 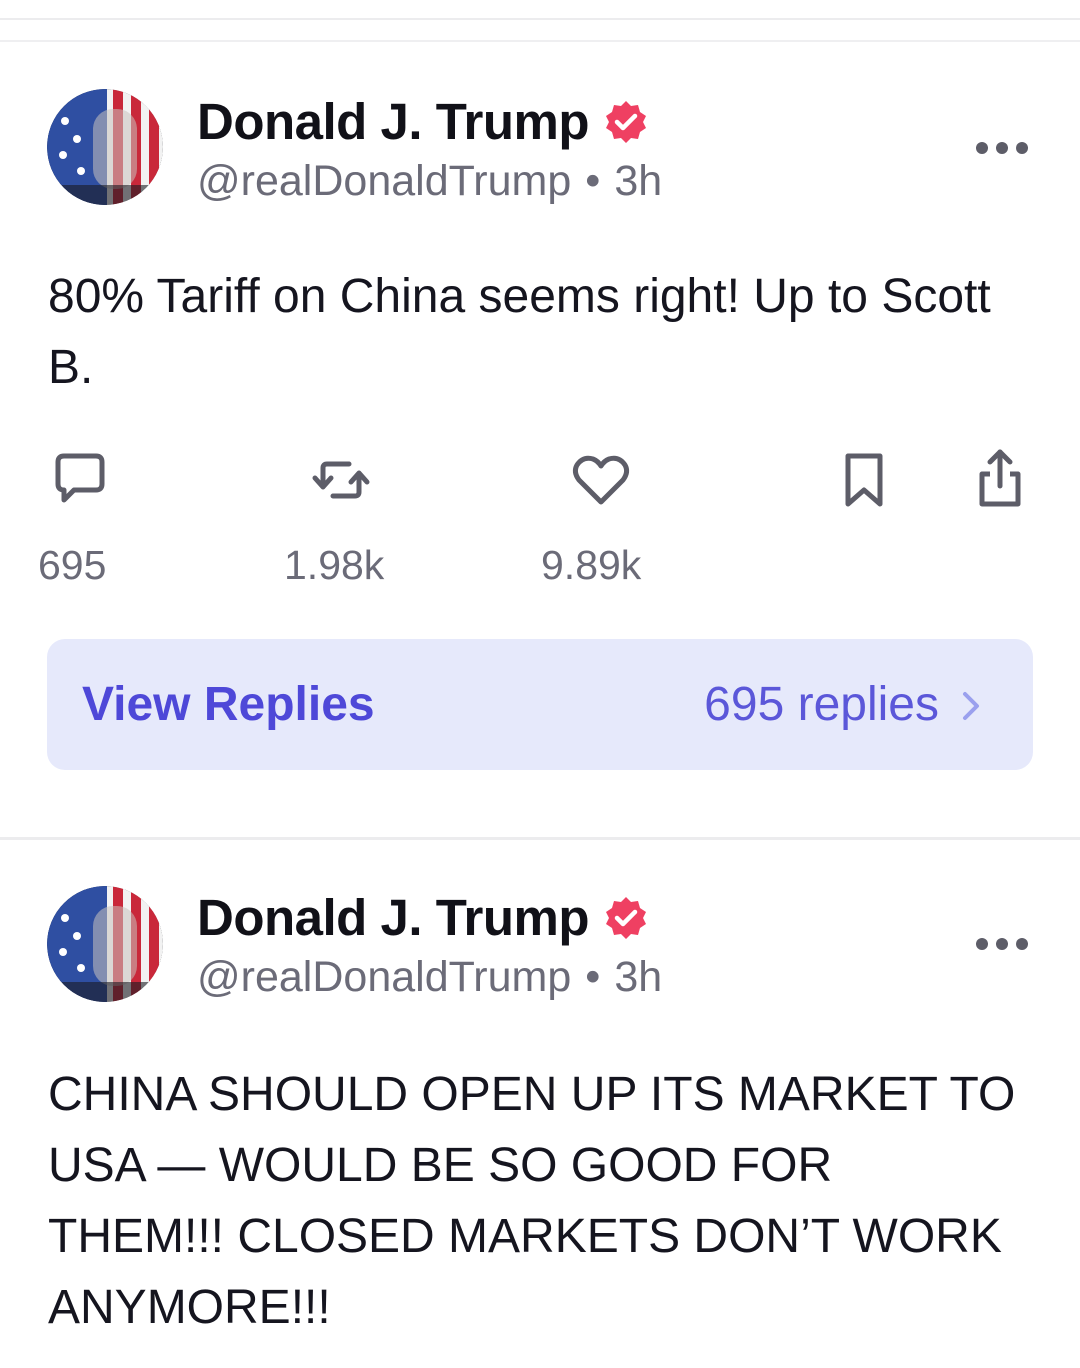 I want to click on divider, so click(x=540, y=19).